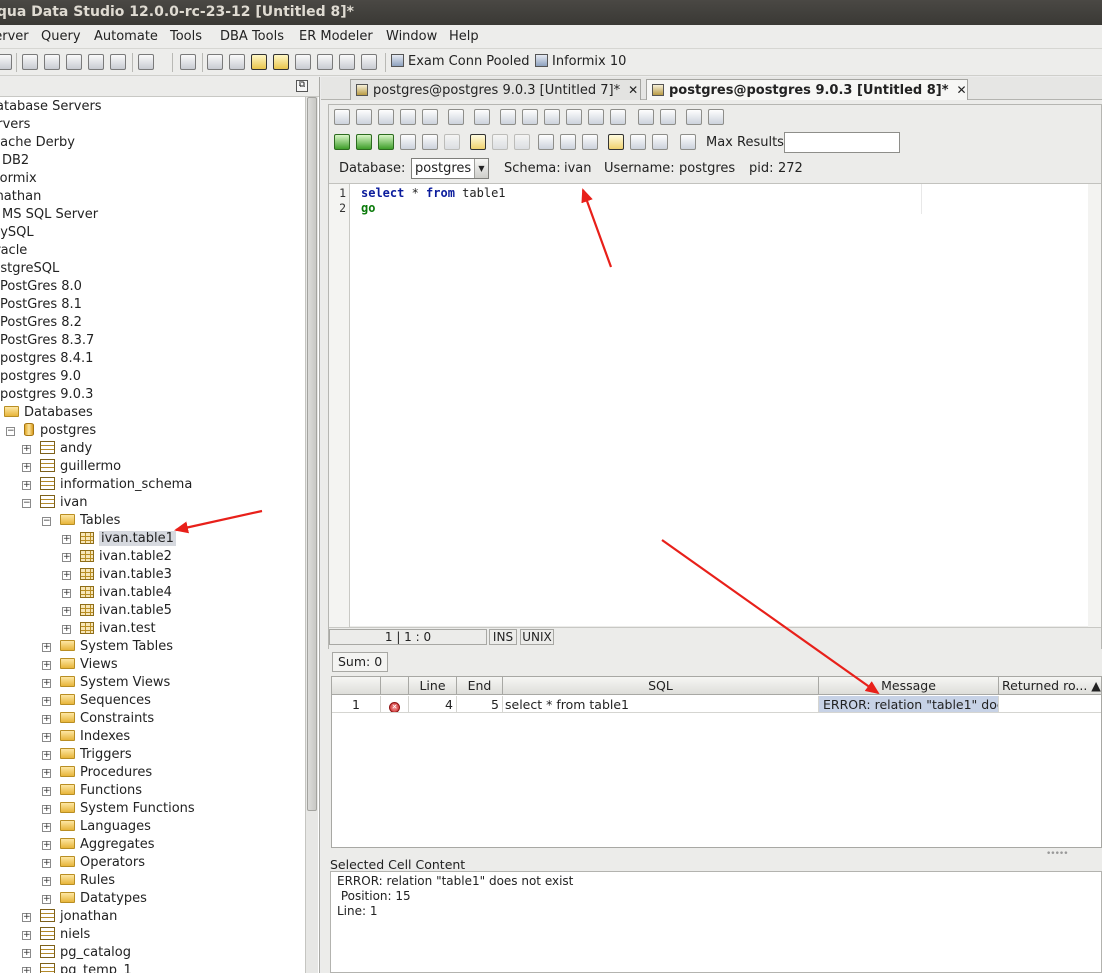 The height and width of the screenshot is (973, 1102). I want to click on menu-dba-tools: DBA Tools, so click(252, 36).